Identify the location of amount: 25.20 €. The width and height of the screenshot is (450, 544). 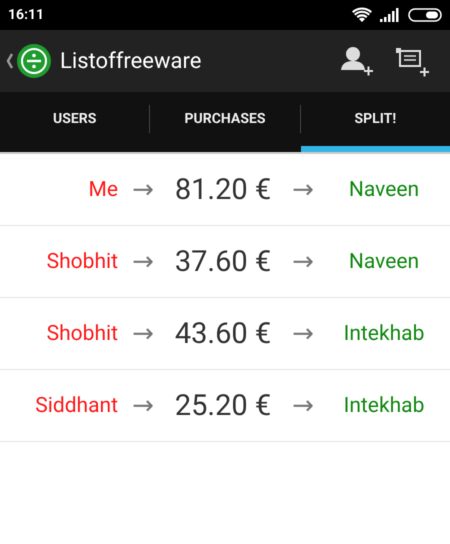
(223, 405).